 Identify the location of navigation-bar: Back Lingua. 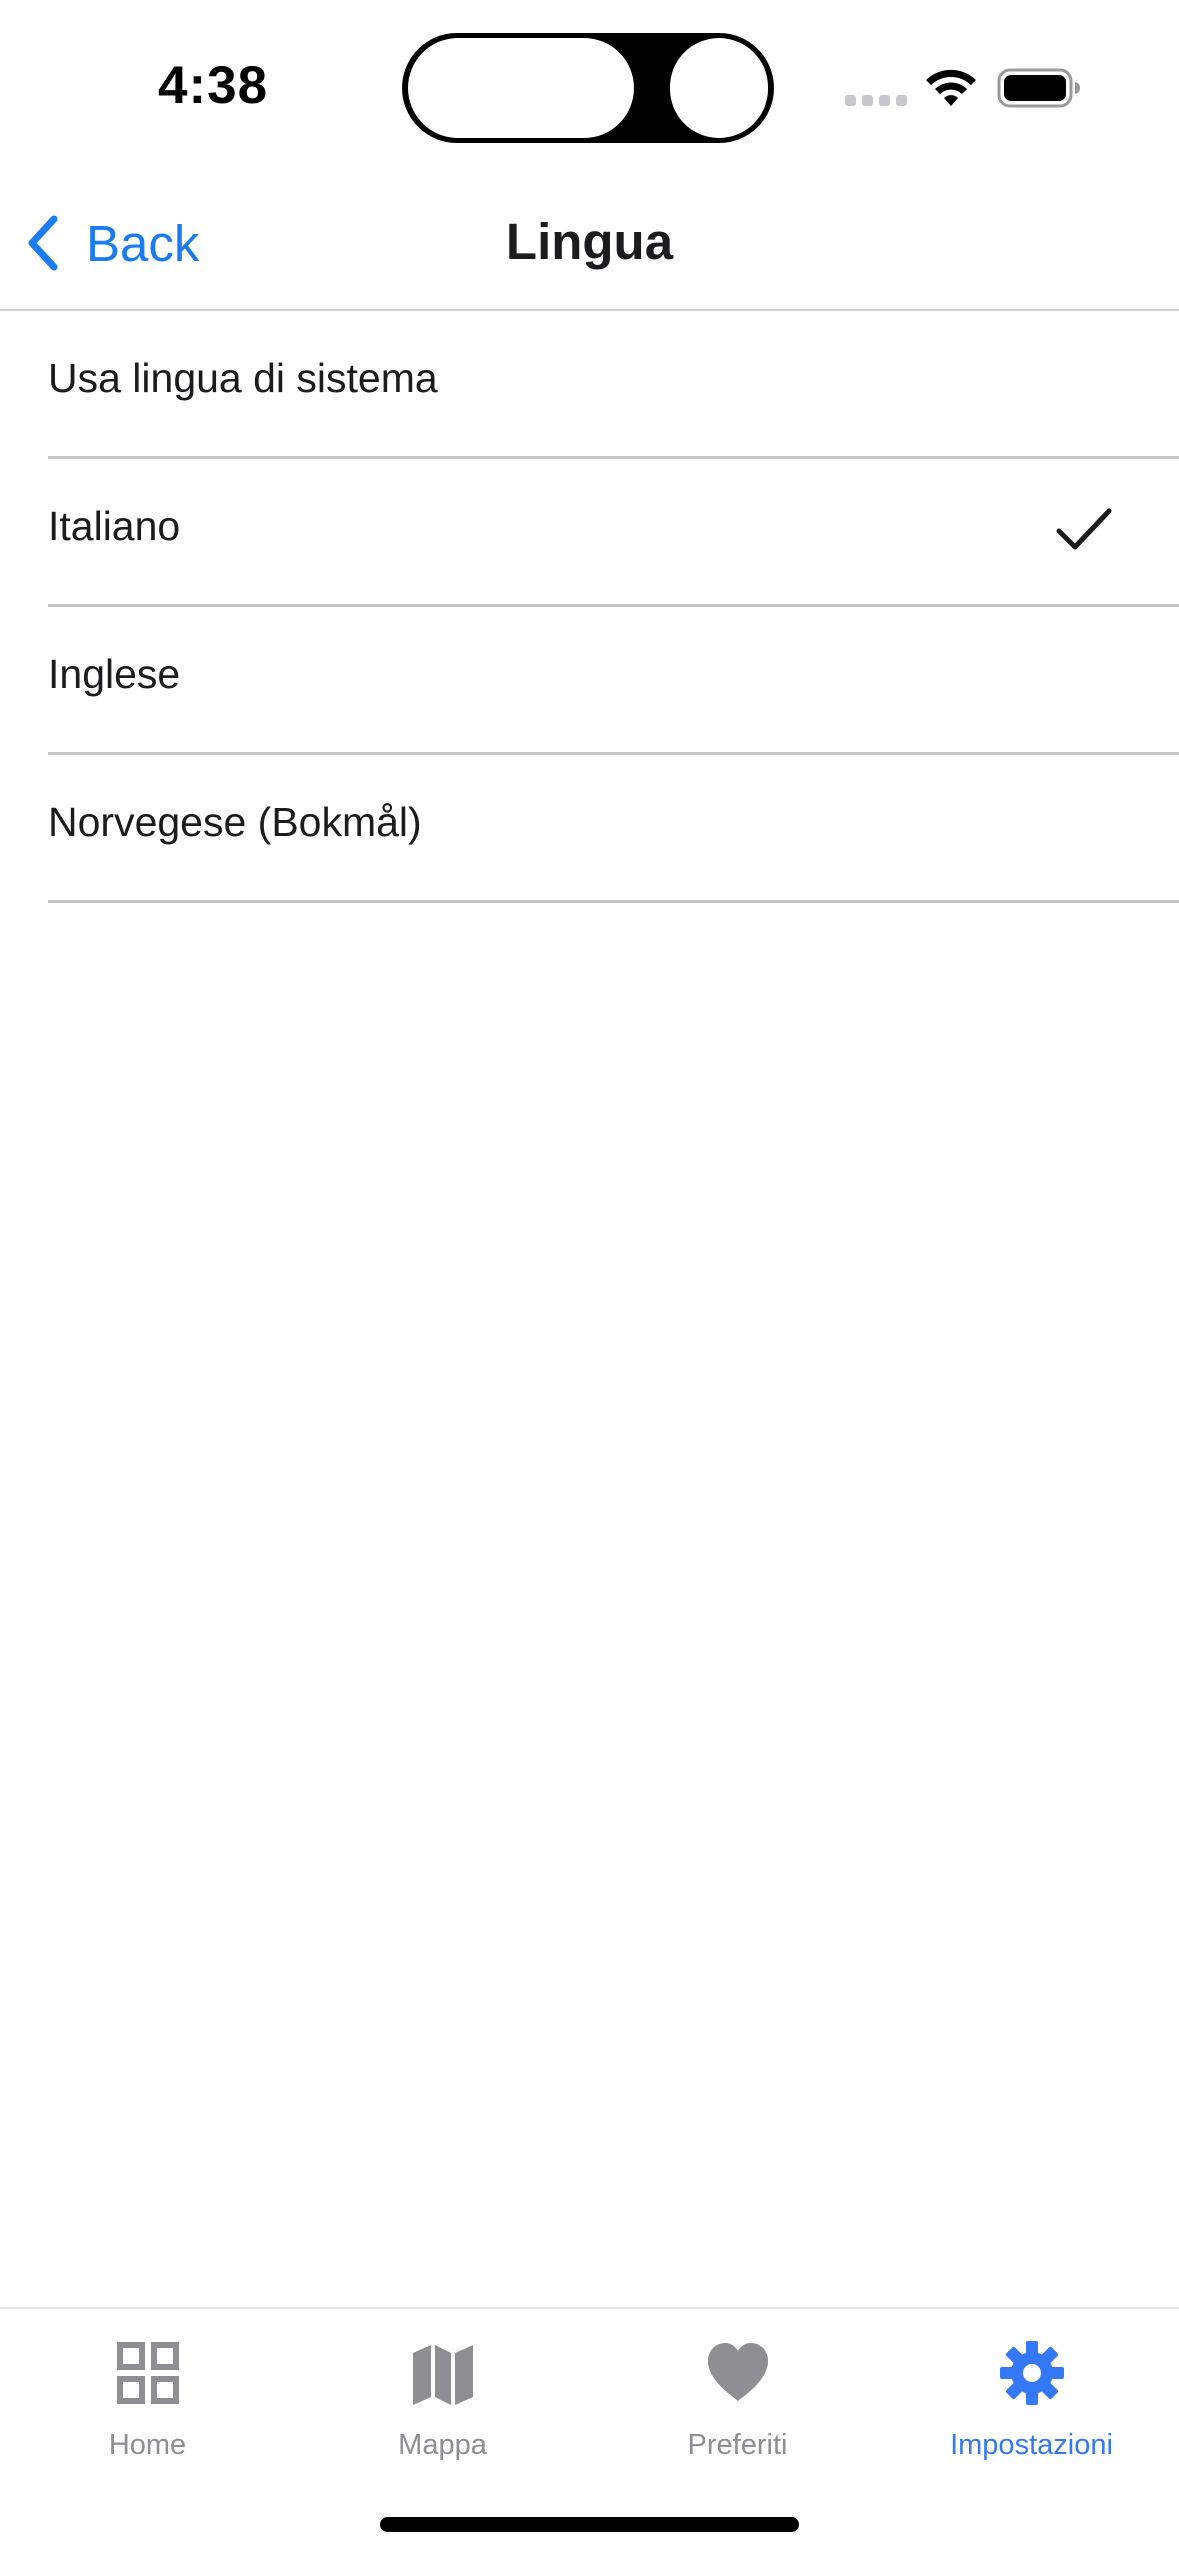
(589, 240).